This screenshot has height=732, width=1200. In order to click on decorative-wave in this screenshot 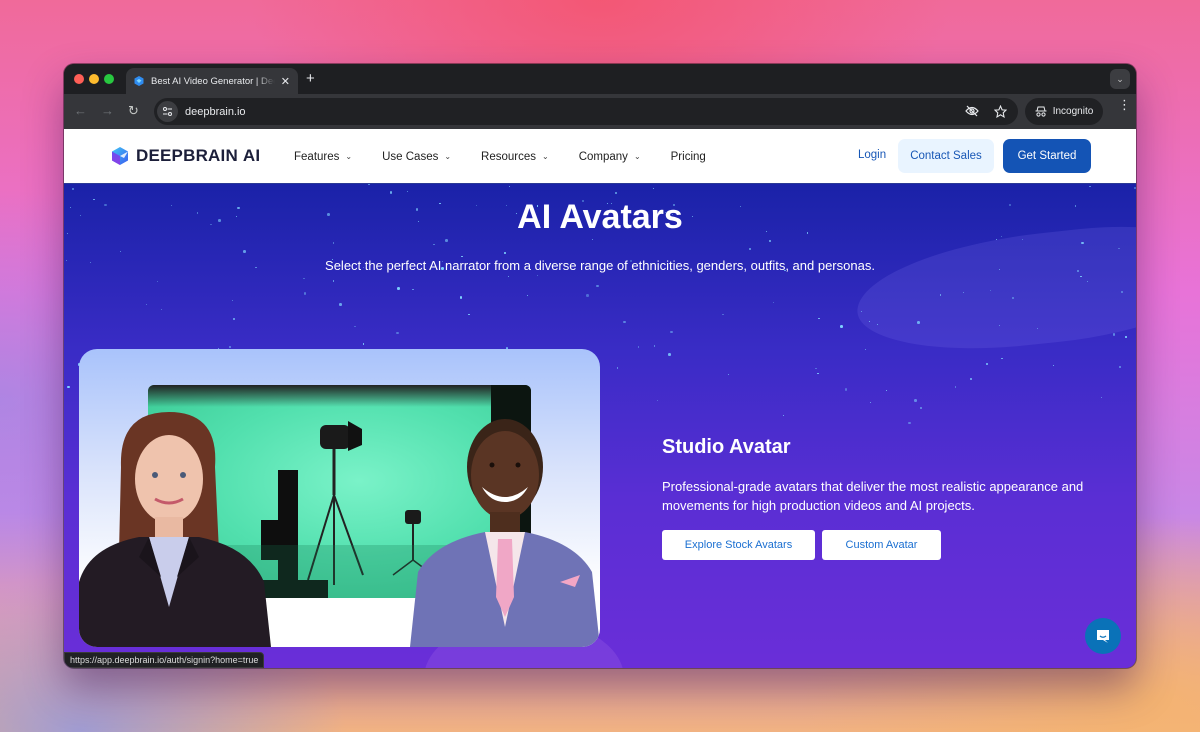, I will do `click(993, 289)`.